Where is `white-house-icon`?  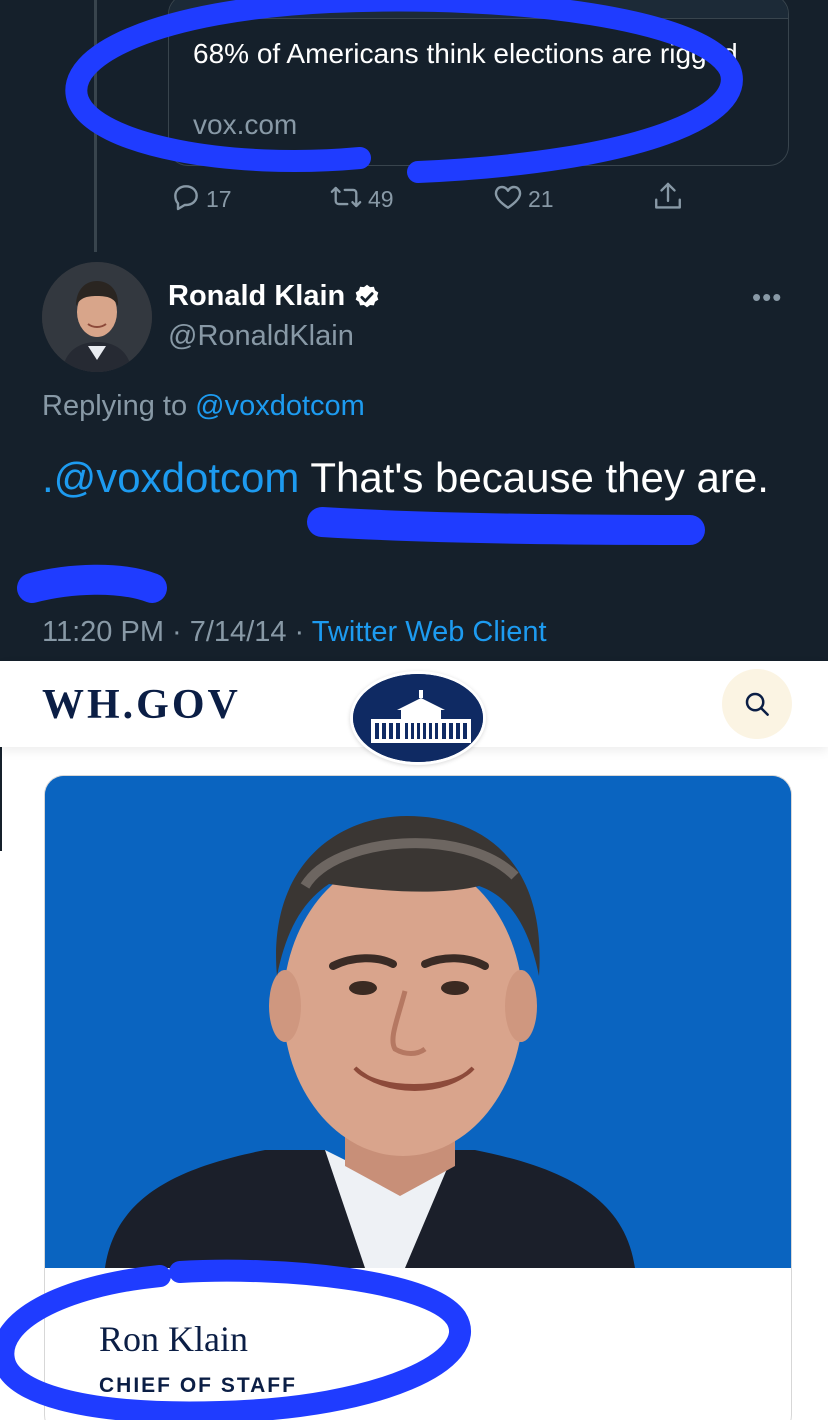 white-house-icon is located at coordinates (418, 718).